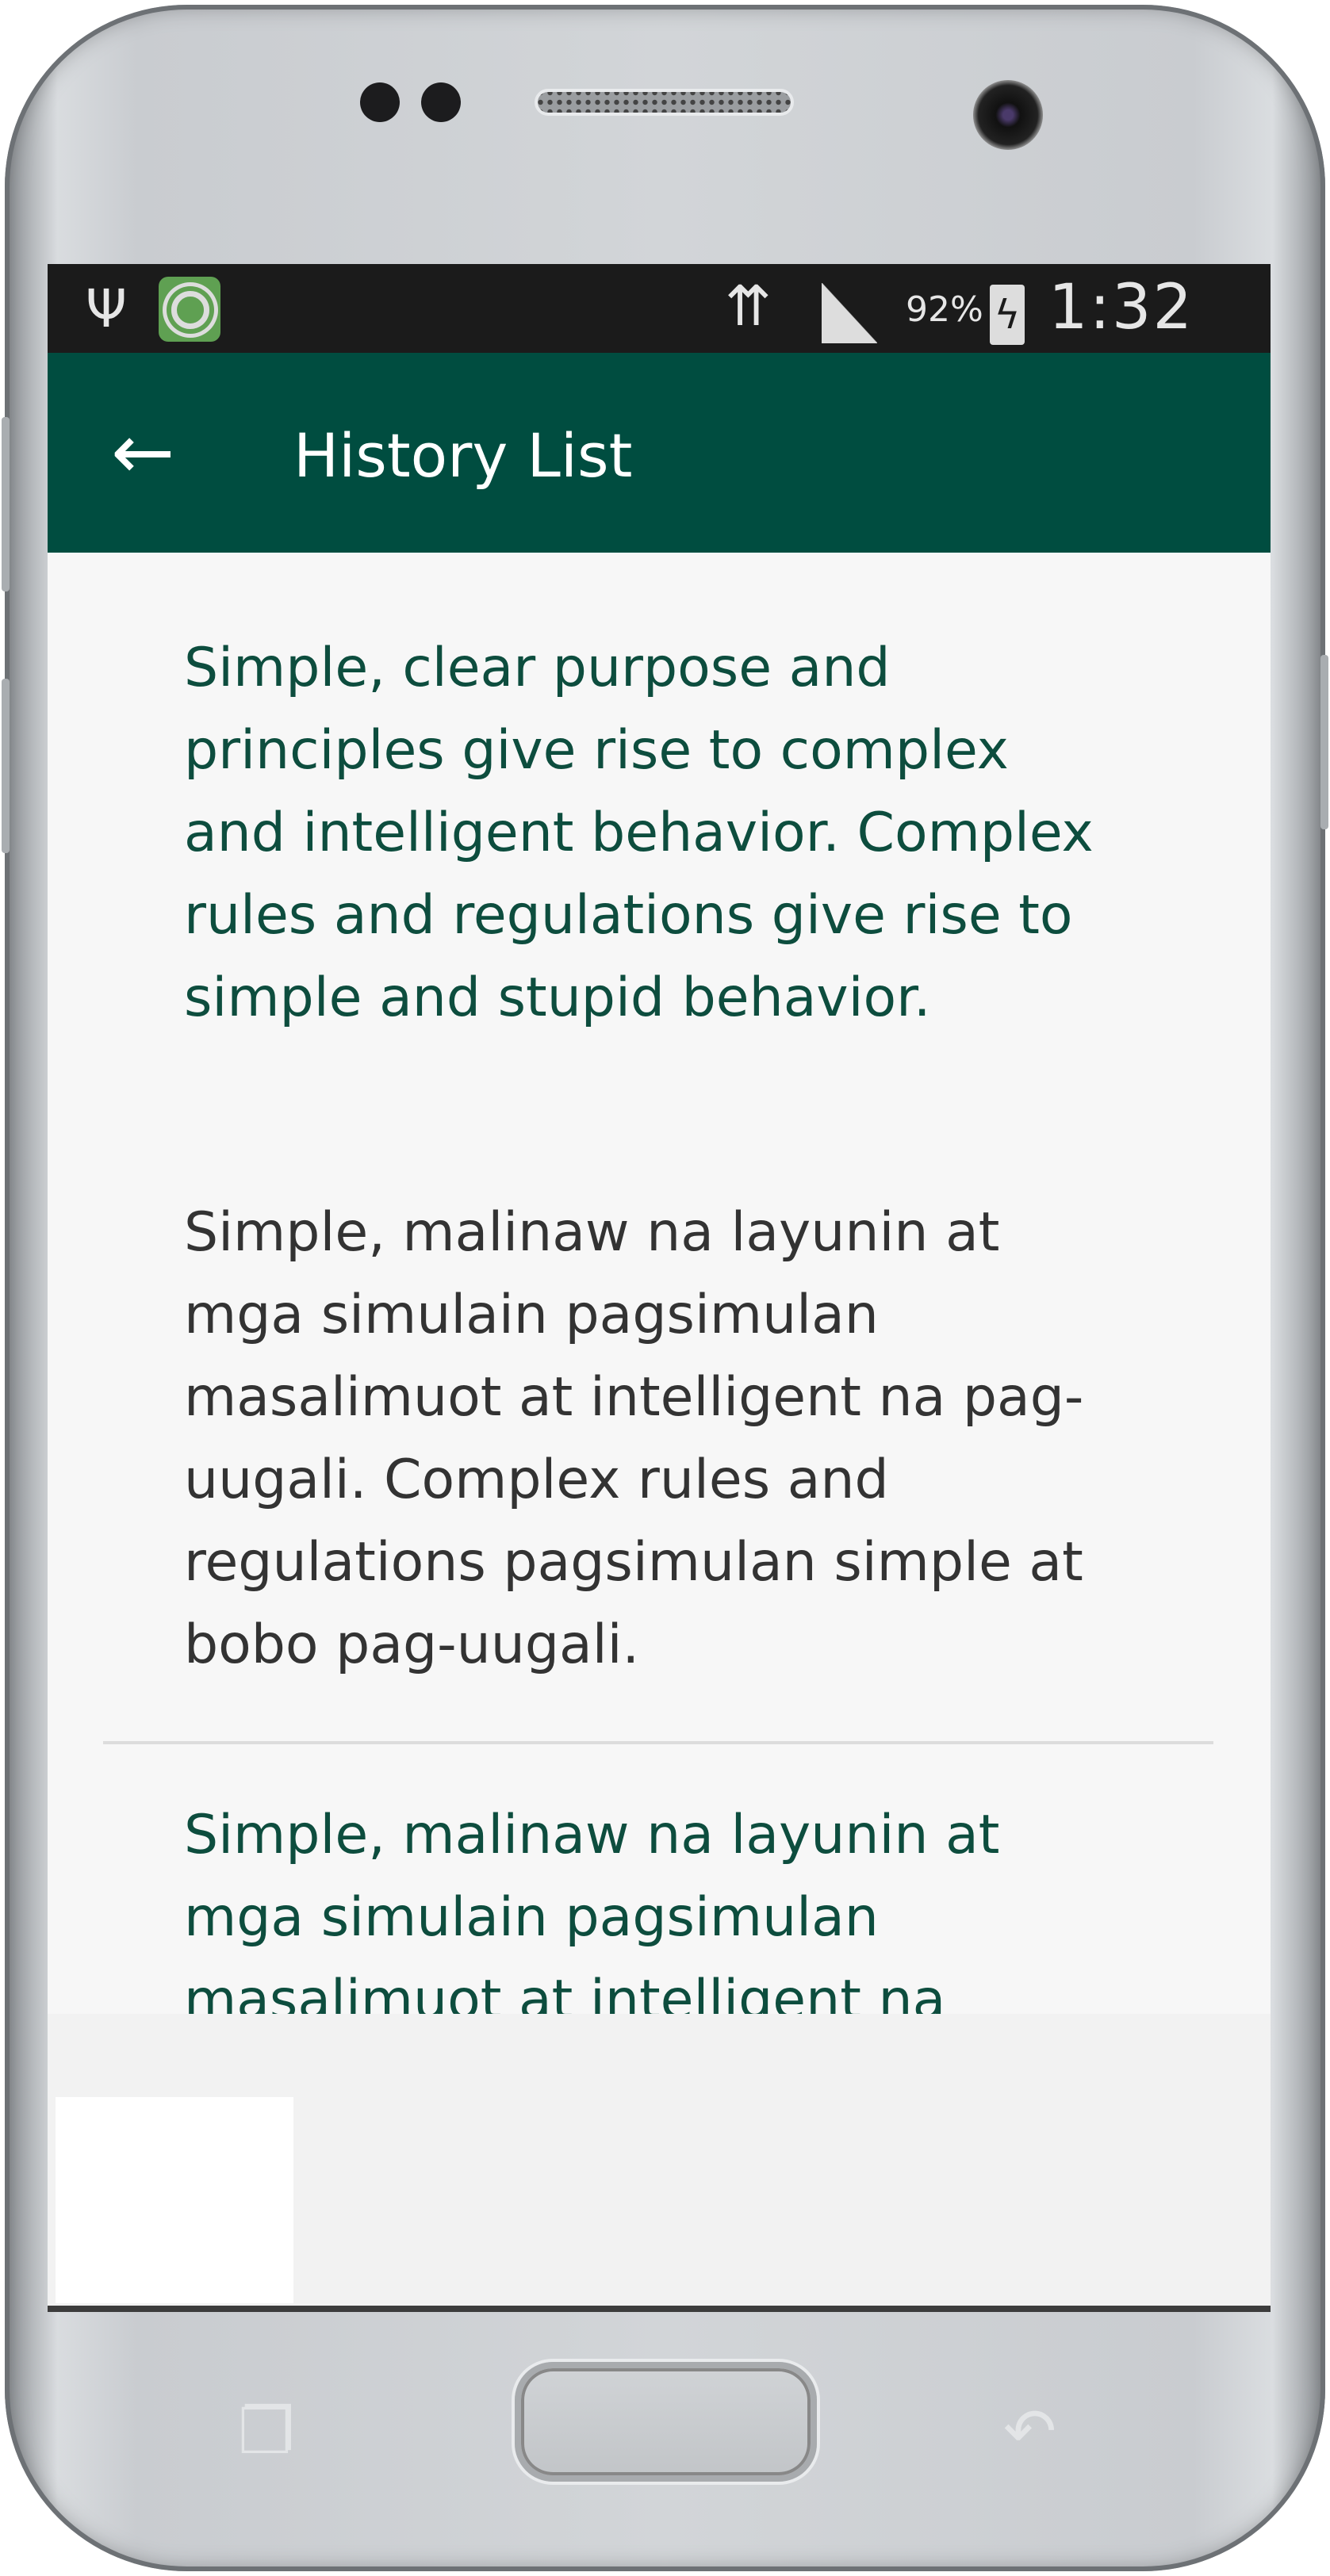  What do you see at coordinates (1324, 742) in the screenshot?
I see `power-button` at bounding box center [1324, 742].